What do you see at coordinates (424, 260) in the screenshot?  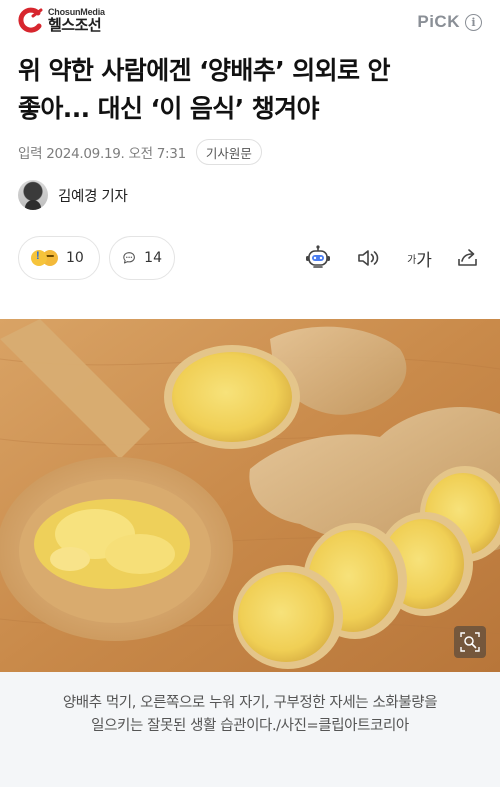 I see `font-size-label-large: 가` at bounding box center [424, 260].